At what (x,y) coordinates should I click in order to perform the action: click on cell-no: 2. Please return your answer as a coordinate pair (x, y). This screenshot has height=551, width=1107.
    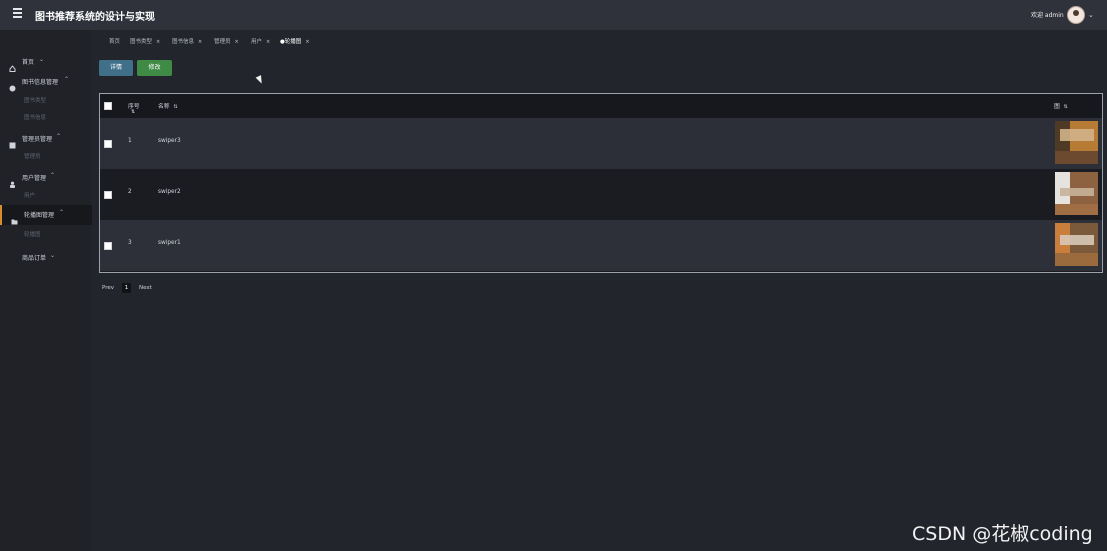
    Looking at the image, I should click on (130, 192).